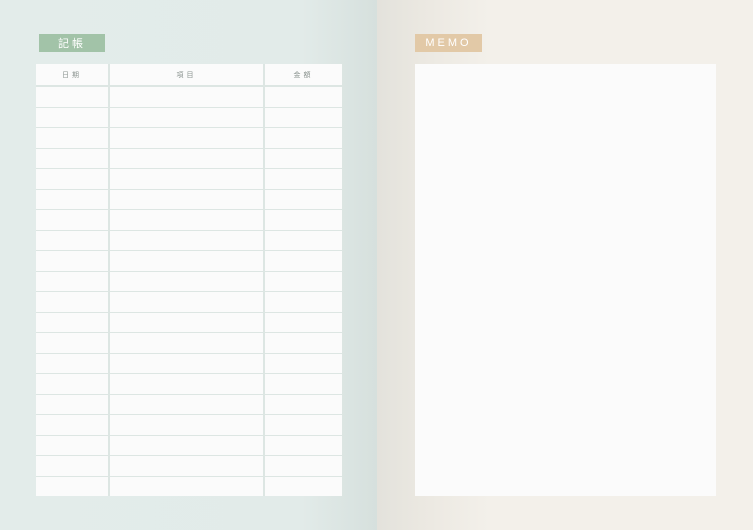 The image size is (753, 530). What do you see at coordinates (186, 74) in the screenshot?
I see `header-item: 項目` at bounding box center [186, 74].